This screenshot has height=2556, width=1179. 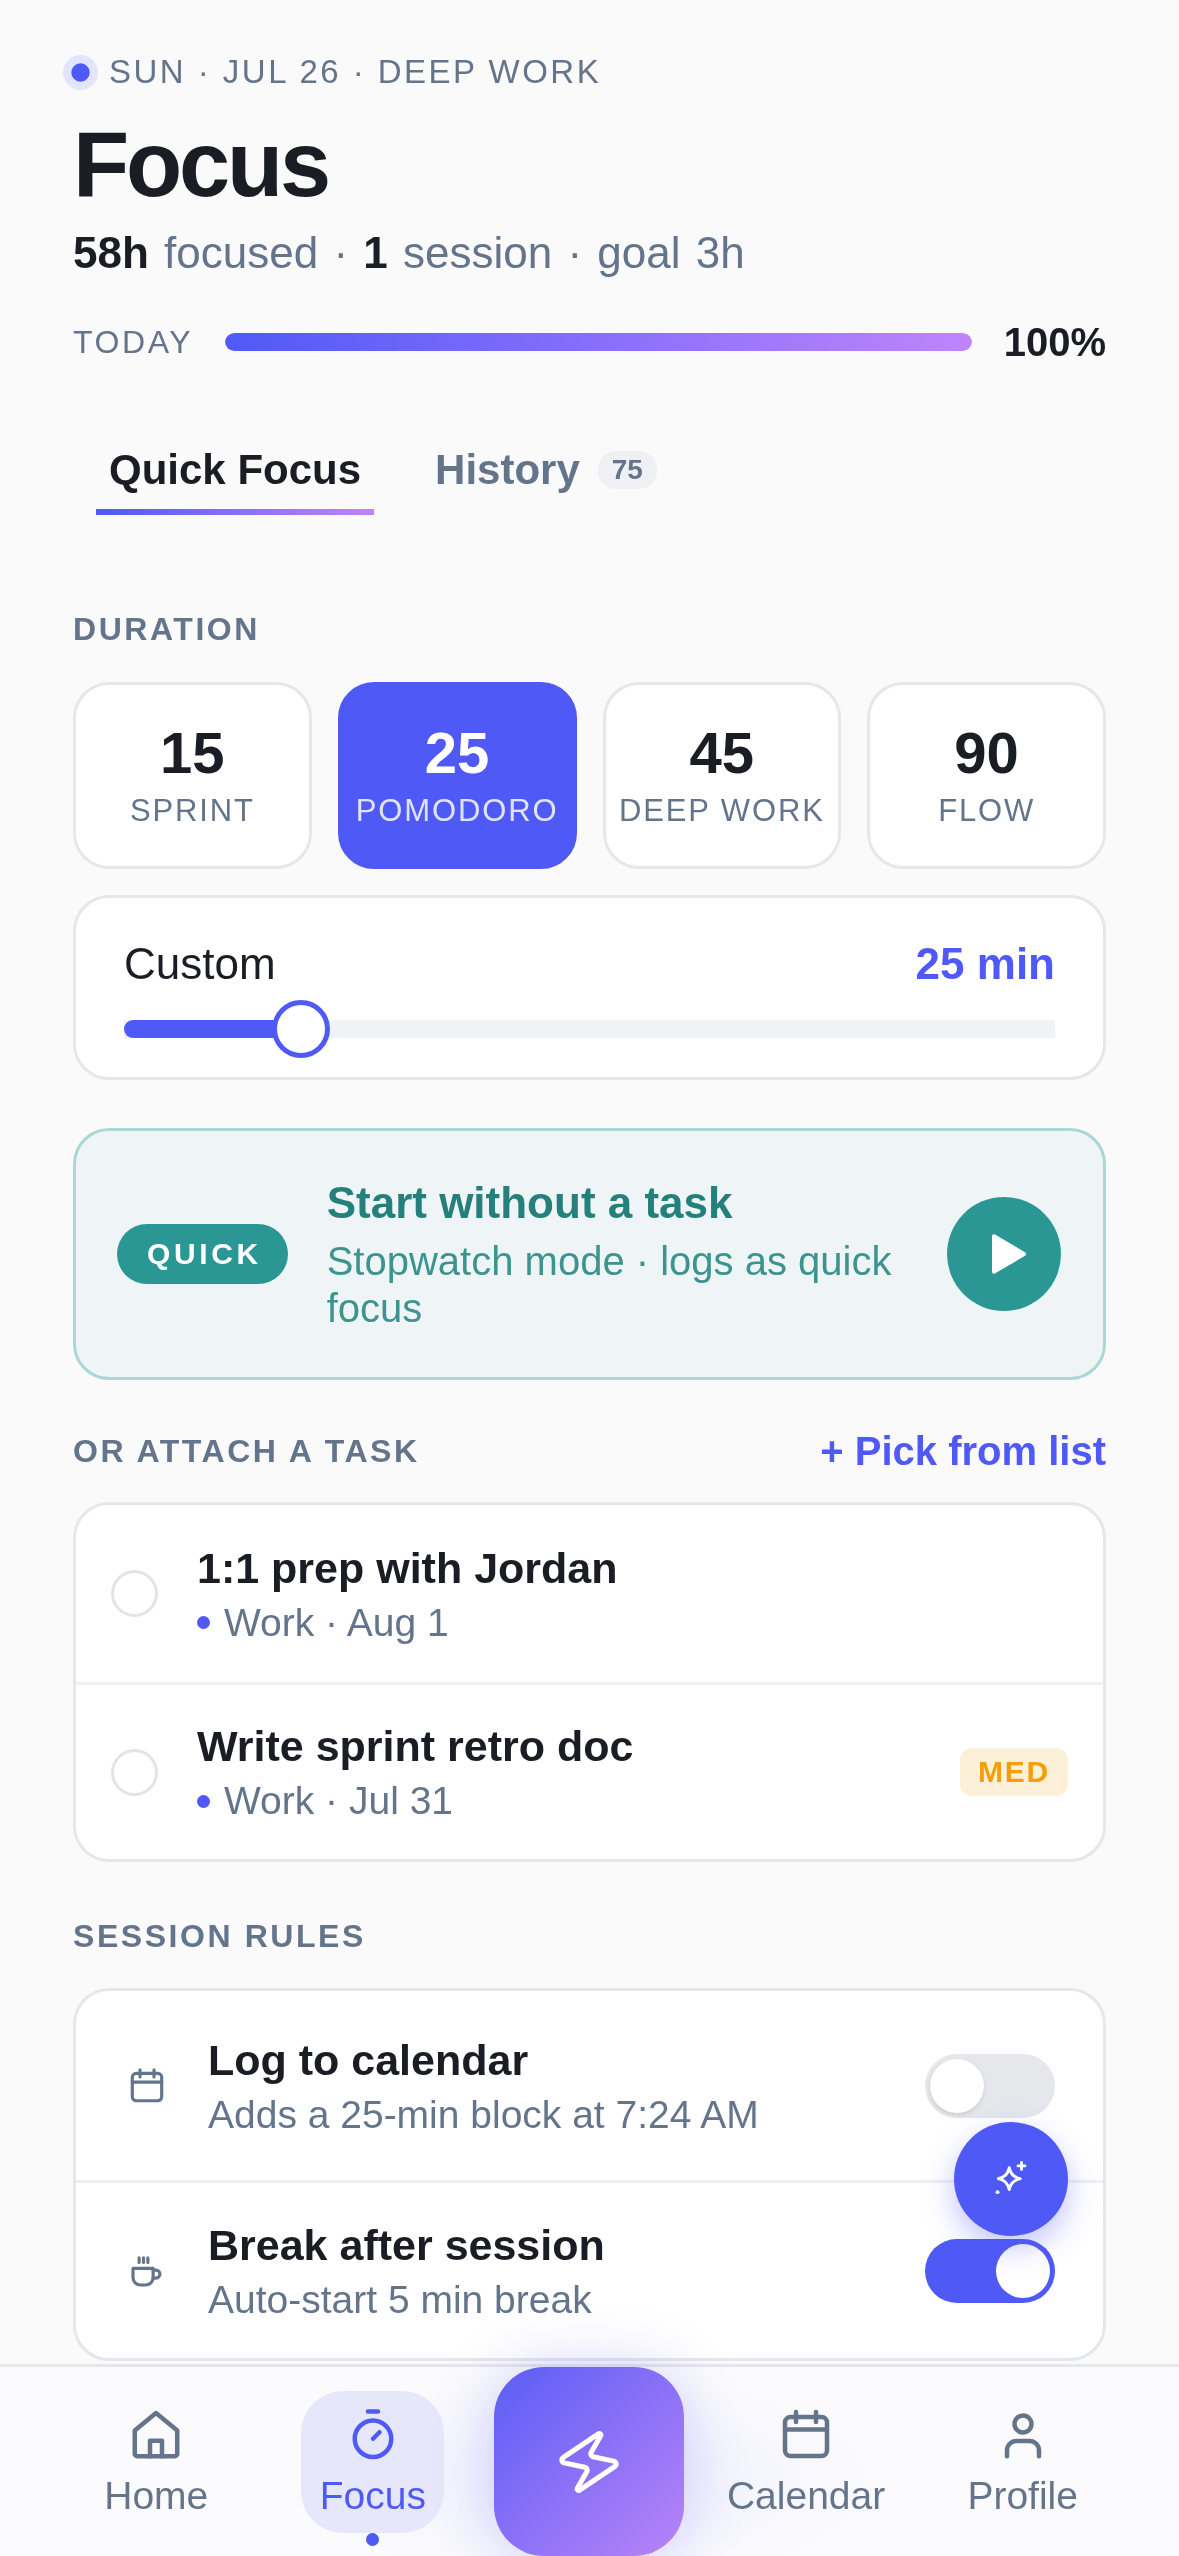 What do you see at coordinates (609, 1285) in the screenshot?
I see `quick-start-subtitle: Stopwatch mode · logs as quick focus` at bounding box center [609, 1285].